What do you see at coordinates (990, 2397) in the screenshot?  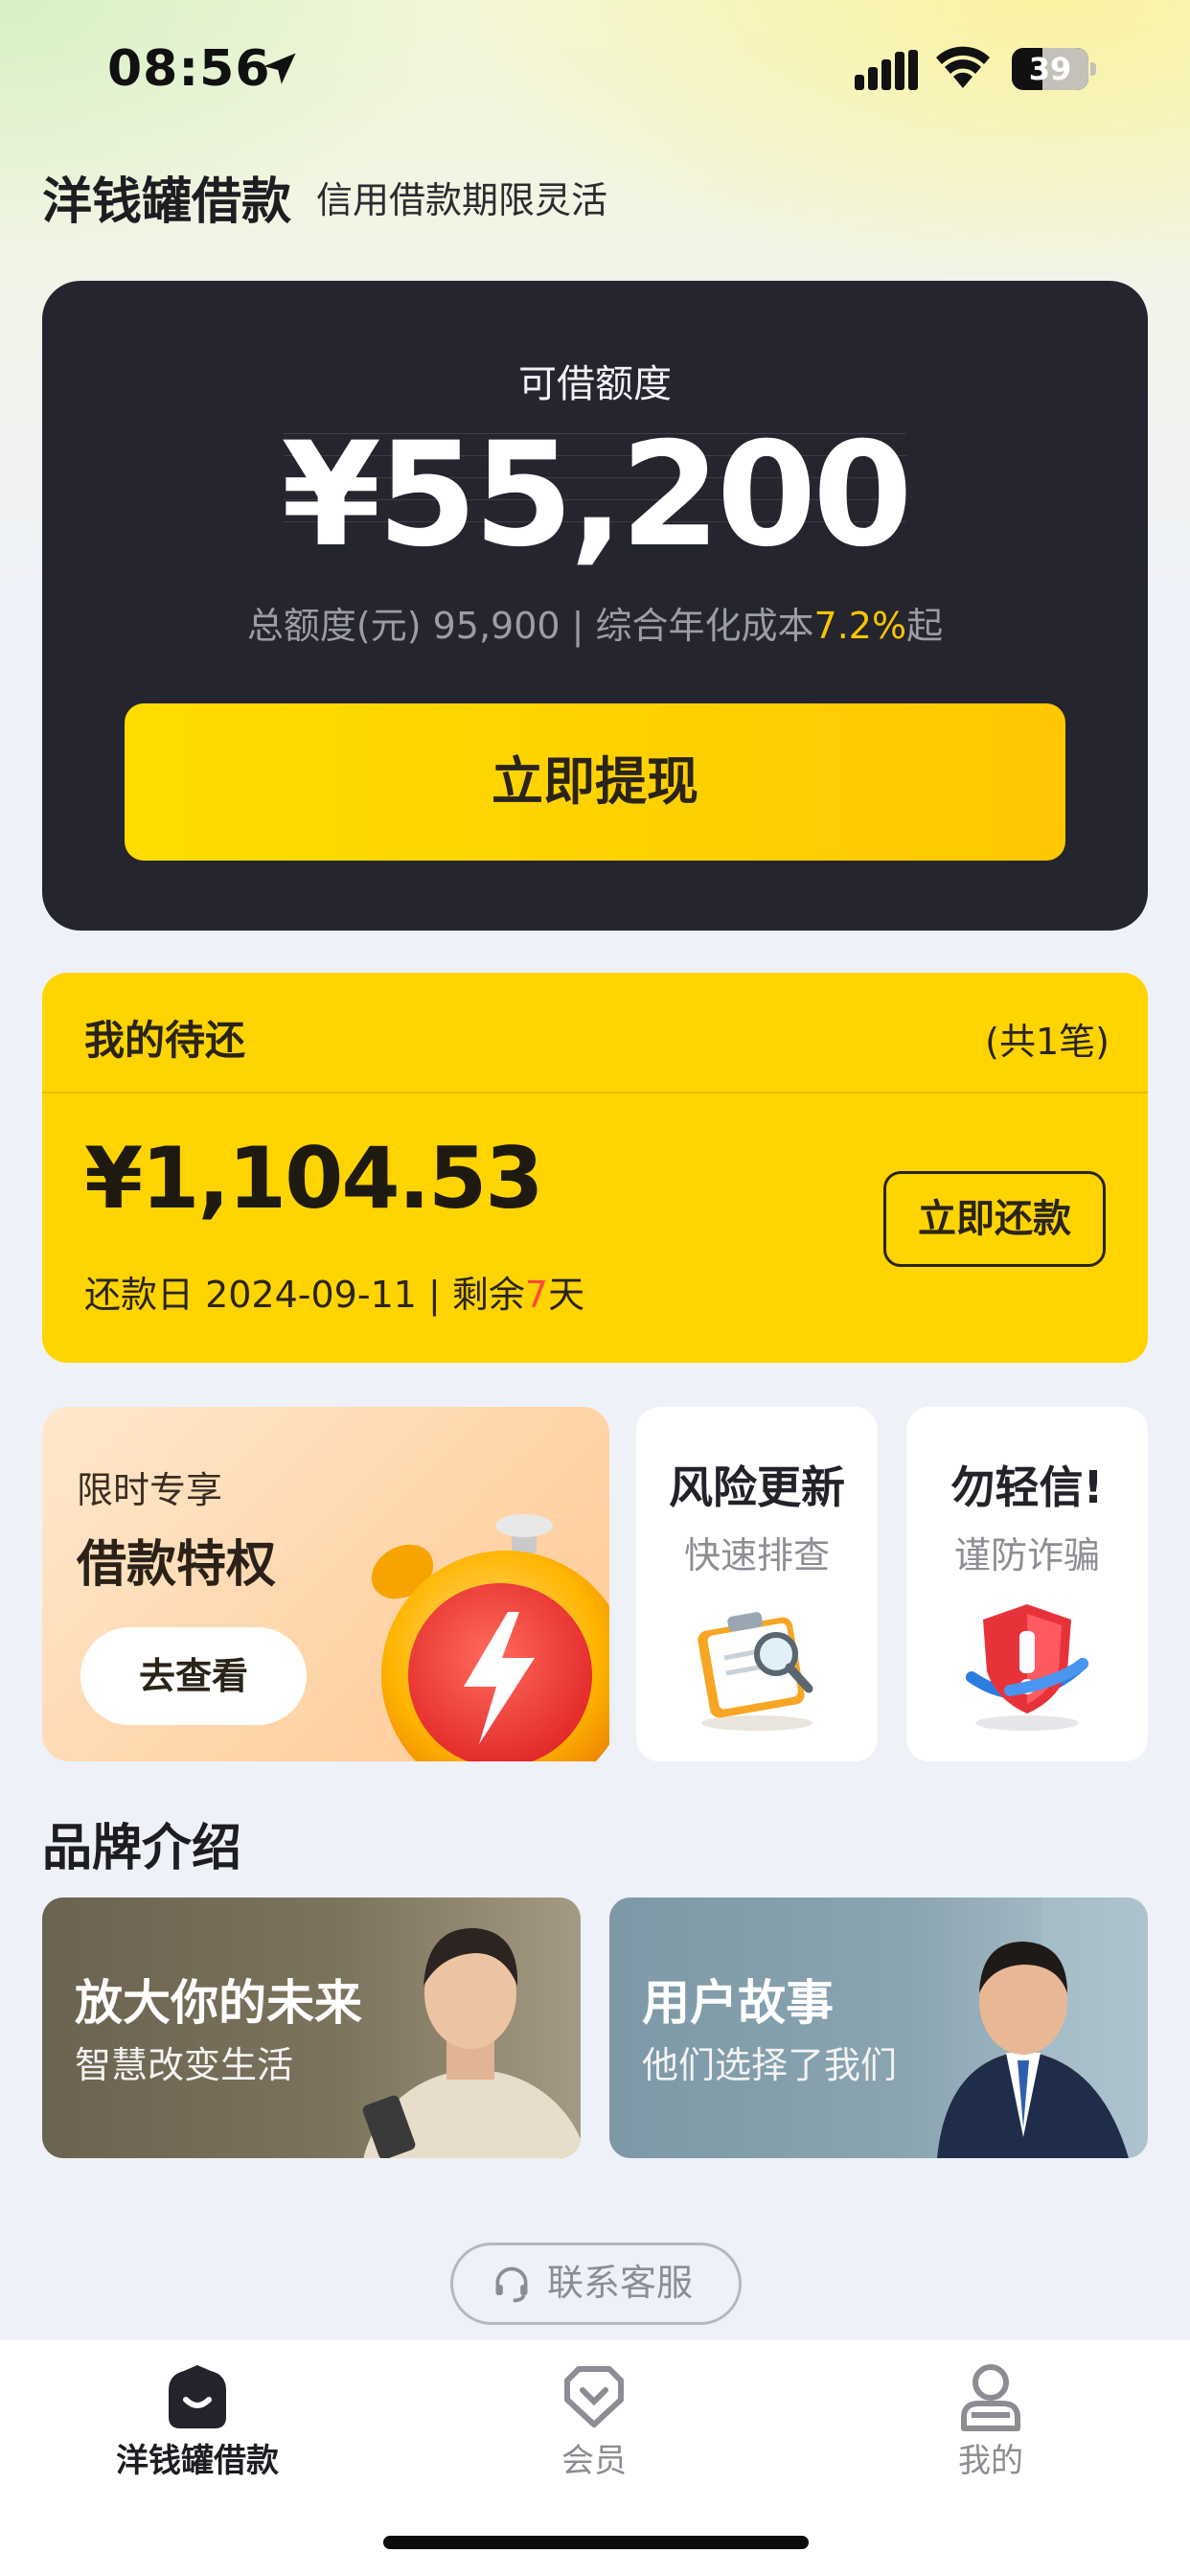 I see `profile-icon` at bounding box center [990, 2397].